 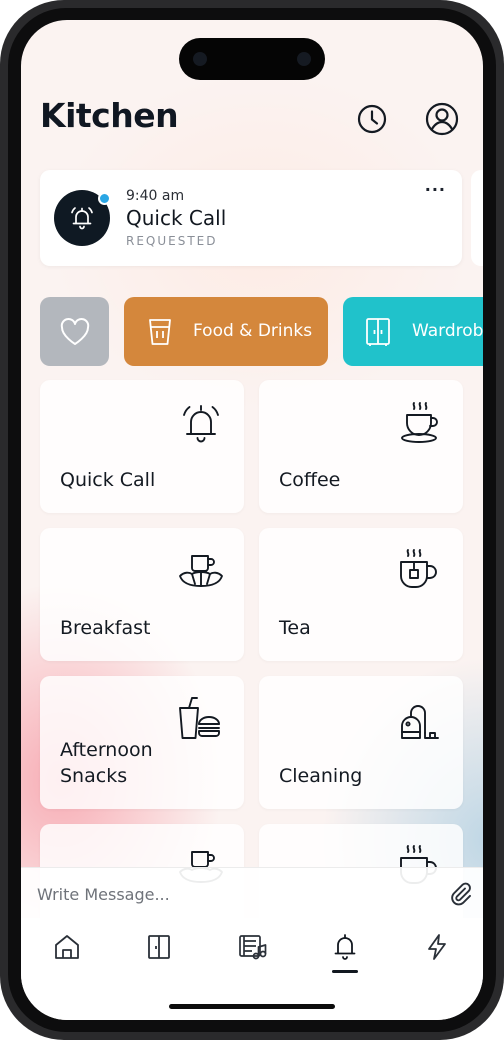 I want to click on request-name: Quick Call, so click(x=176, y=218).